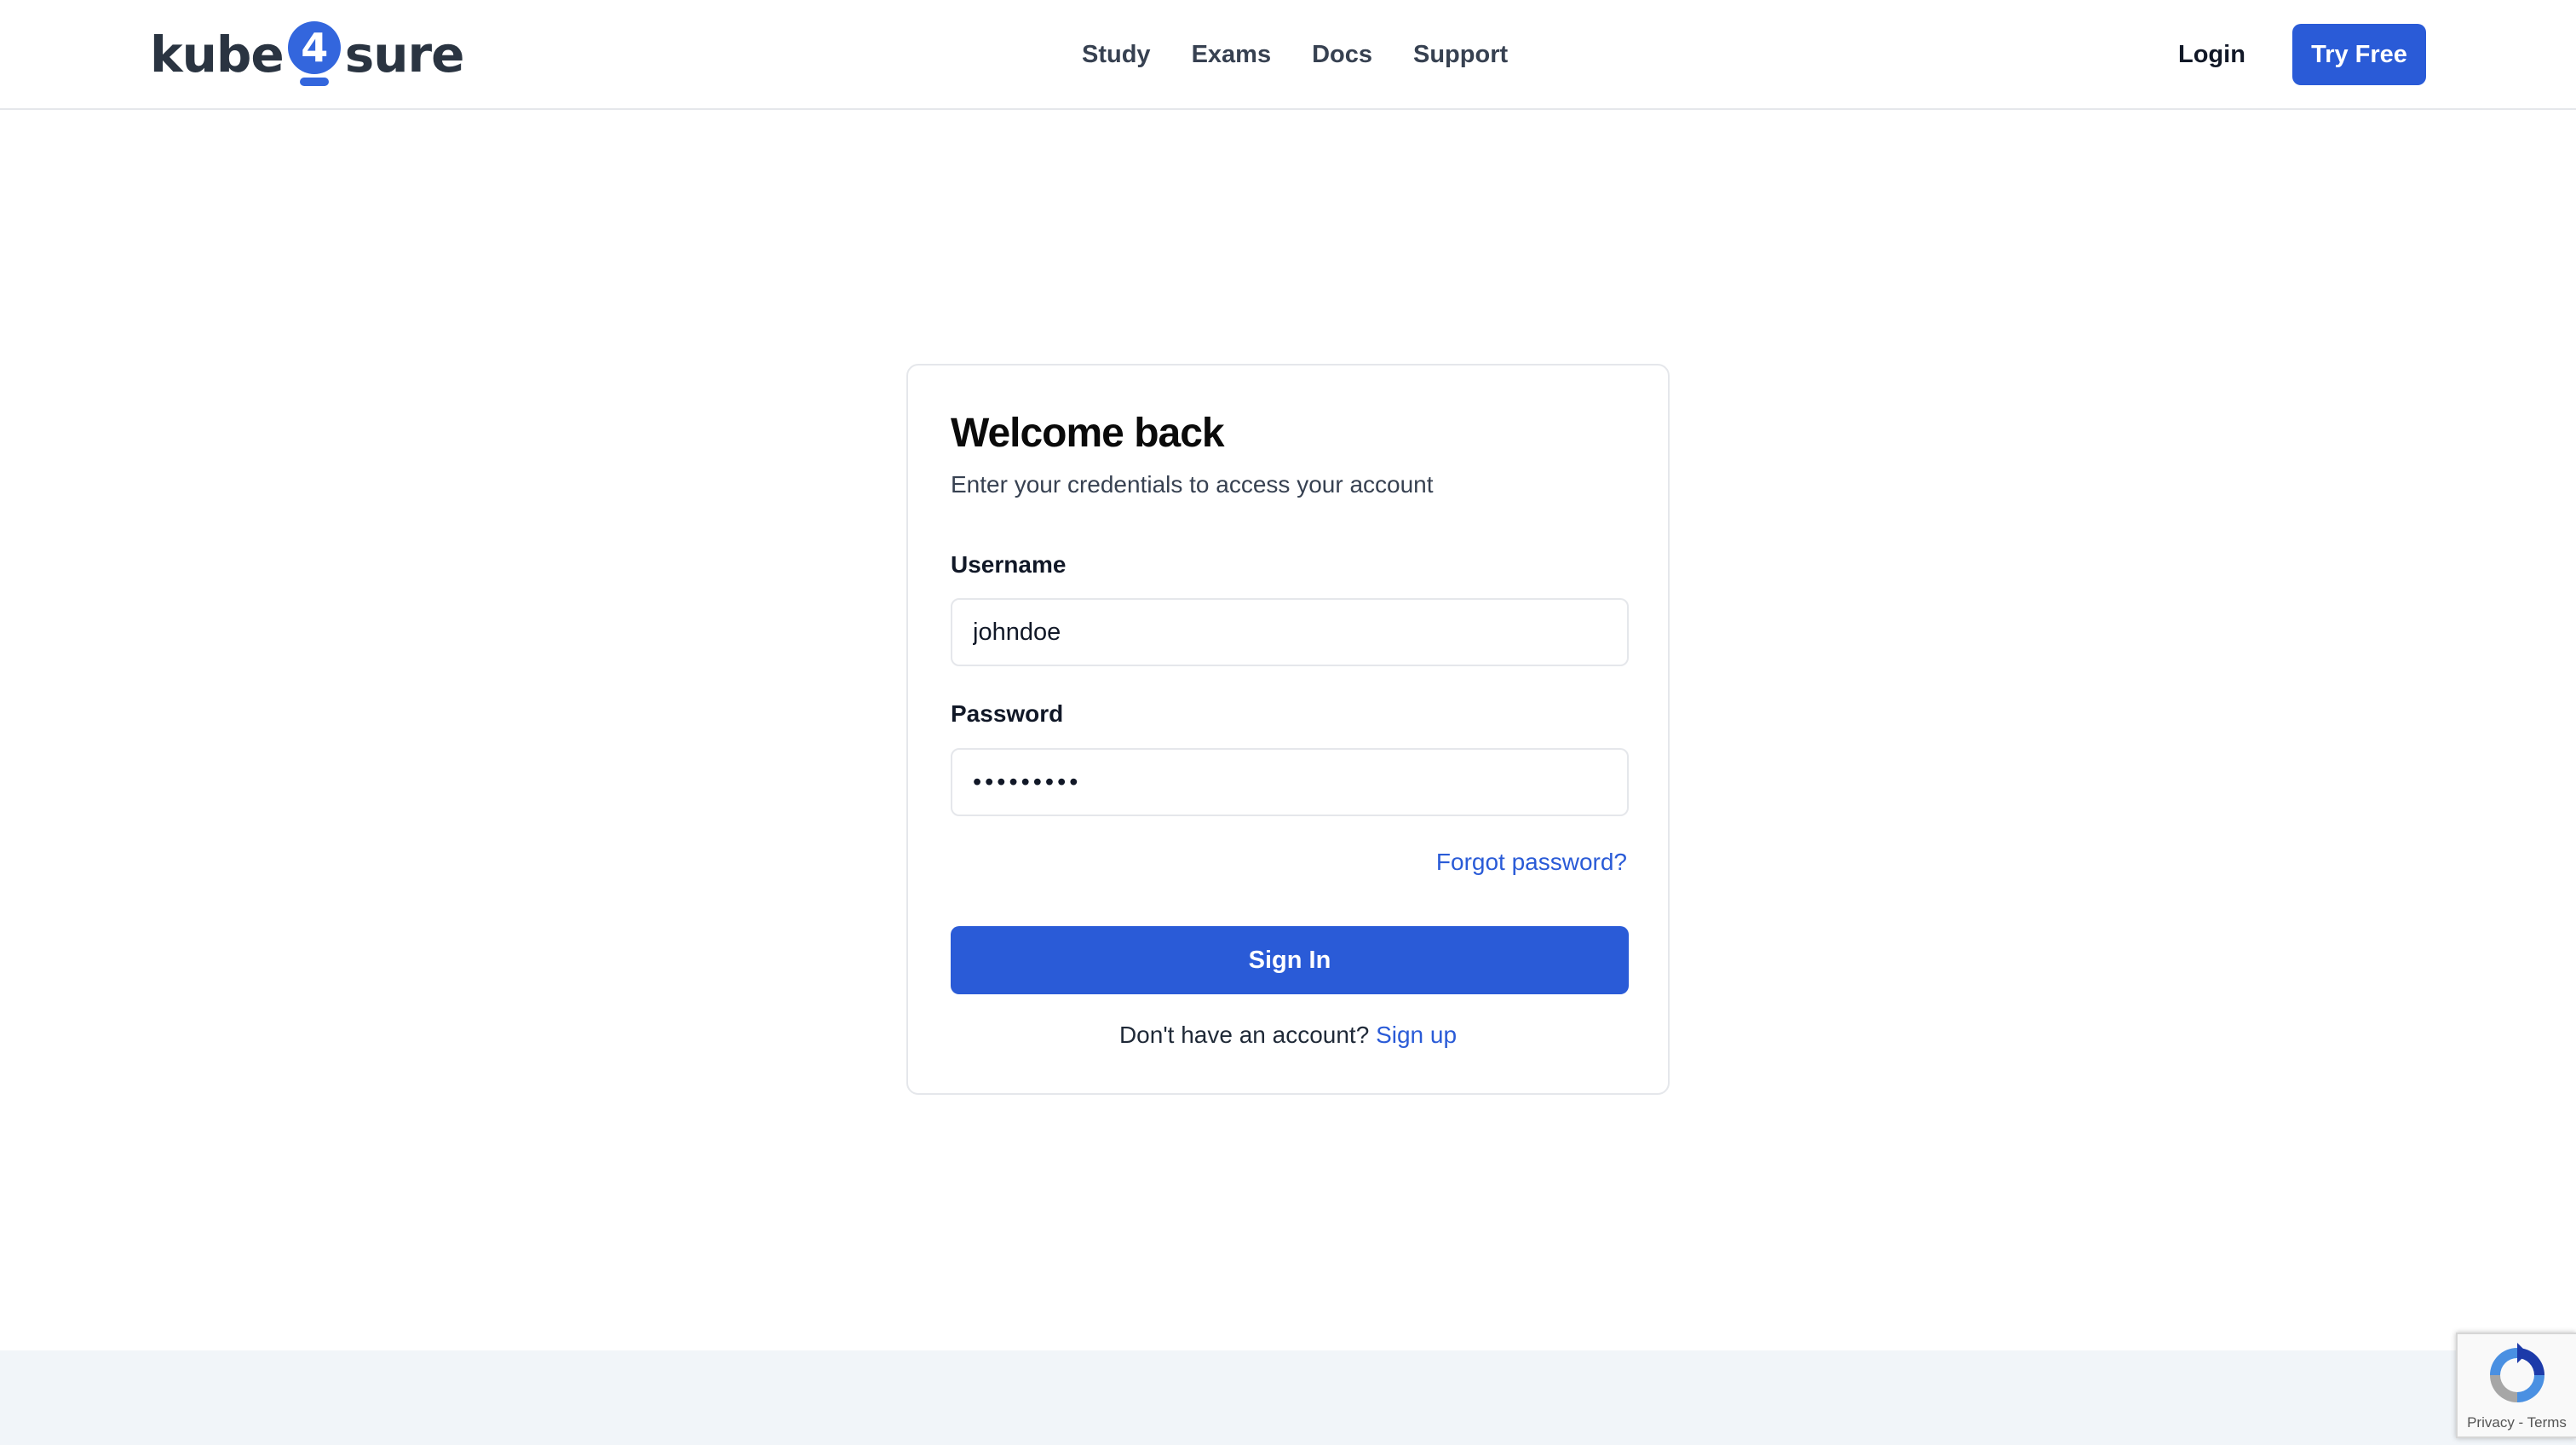 The height and width of the screenshot is (1445, 2576). What do you see at coordinates (2211, 55) in the screenshot?
I see `login-link: Login` at bounding box center [2211, 55].